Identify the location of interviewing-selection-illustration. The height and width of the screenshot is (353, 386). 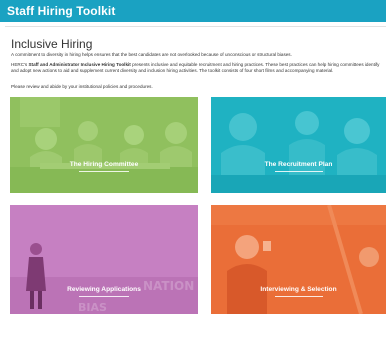
(298, 259).